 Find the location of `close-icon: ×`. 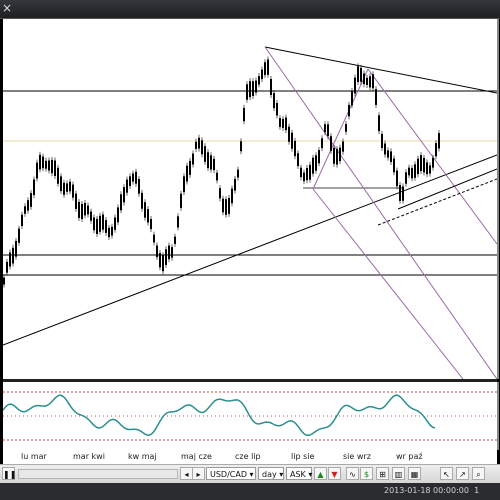

close-icon: × is located at coordinates (7, 8).